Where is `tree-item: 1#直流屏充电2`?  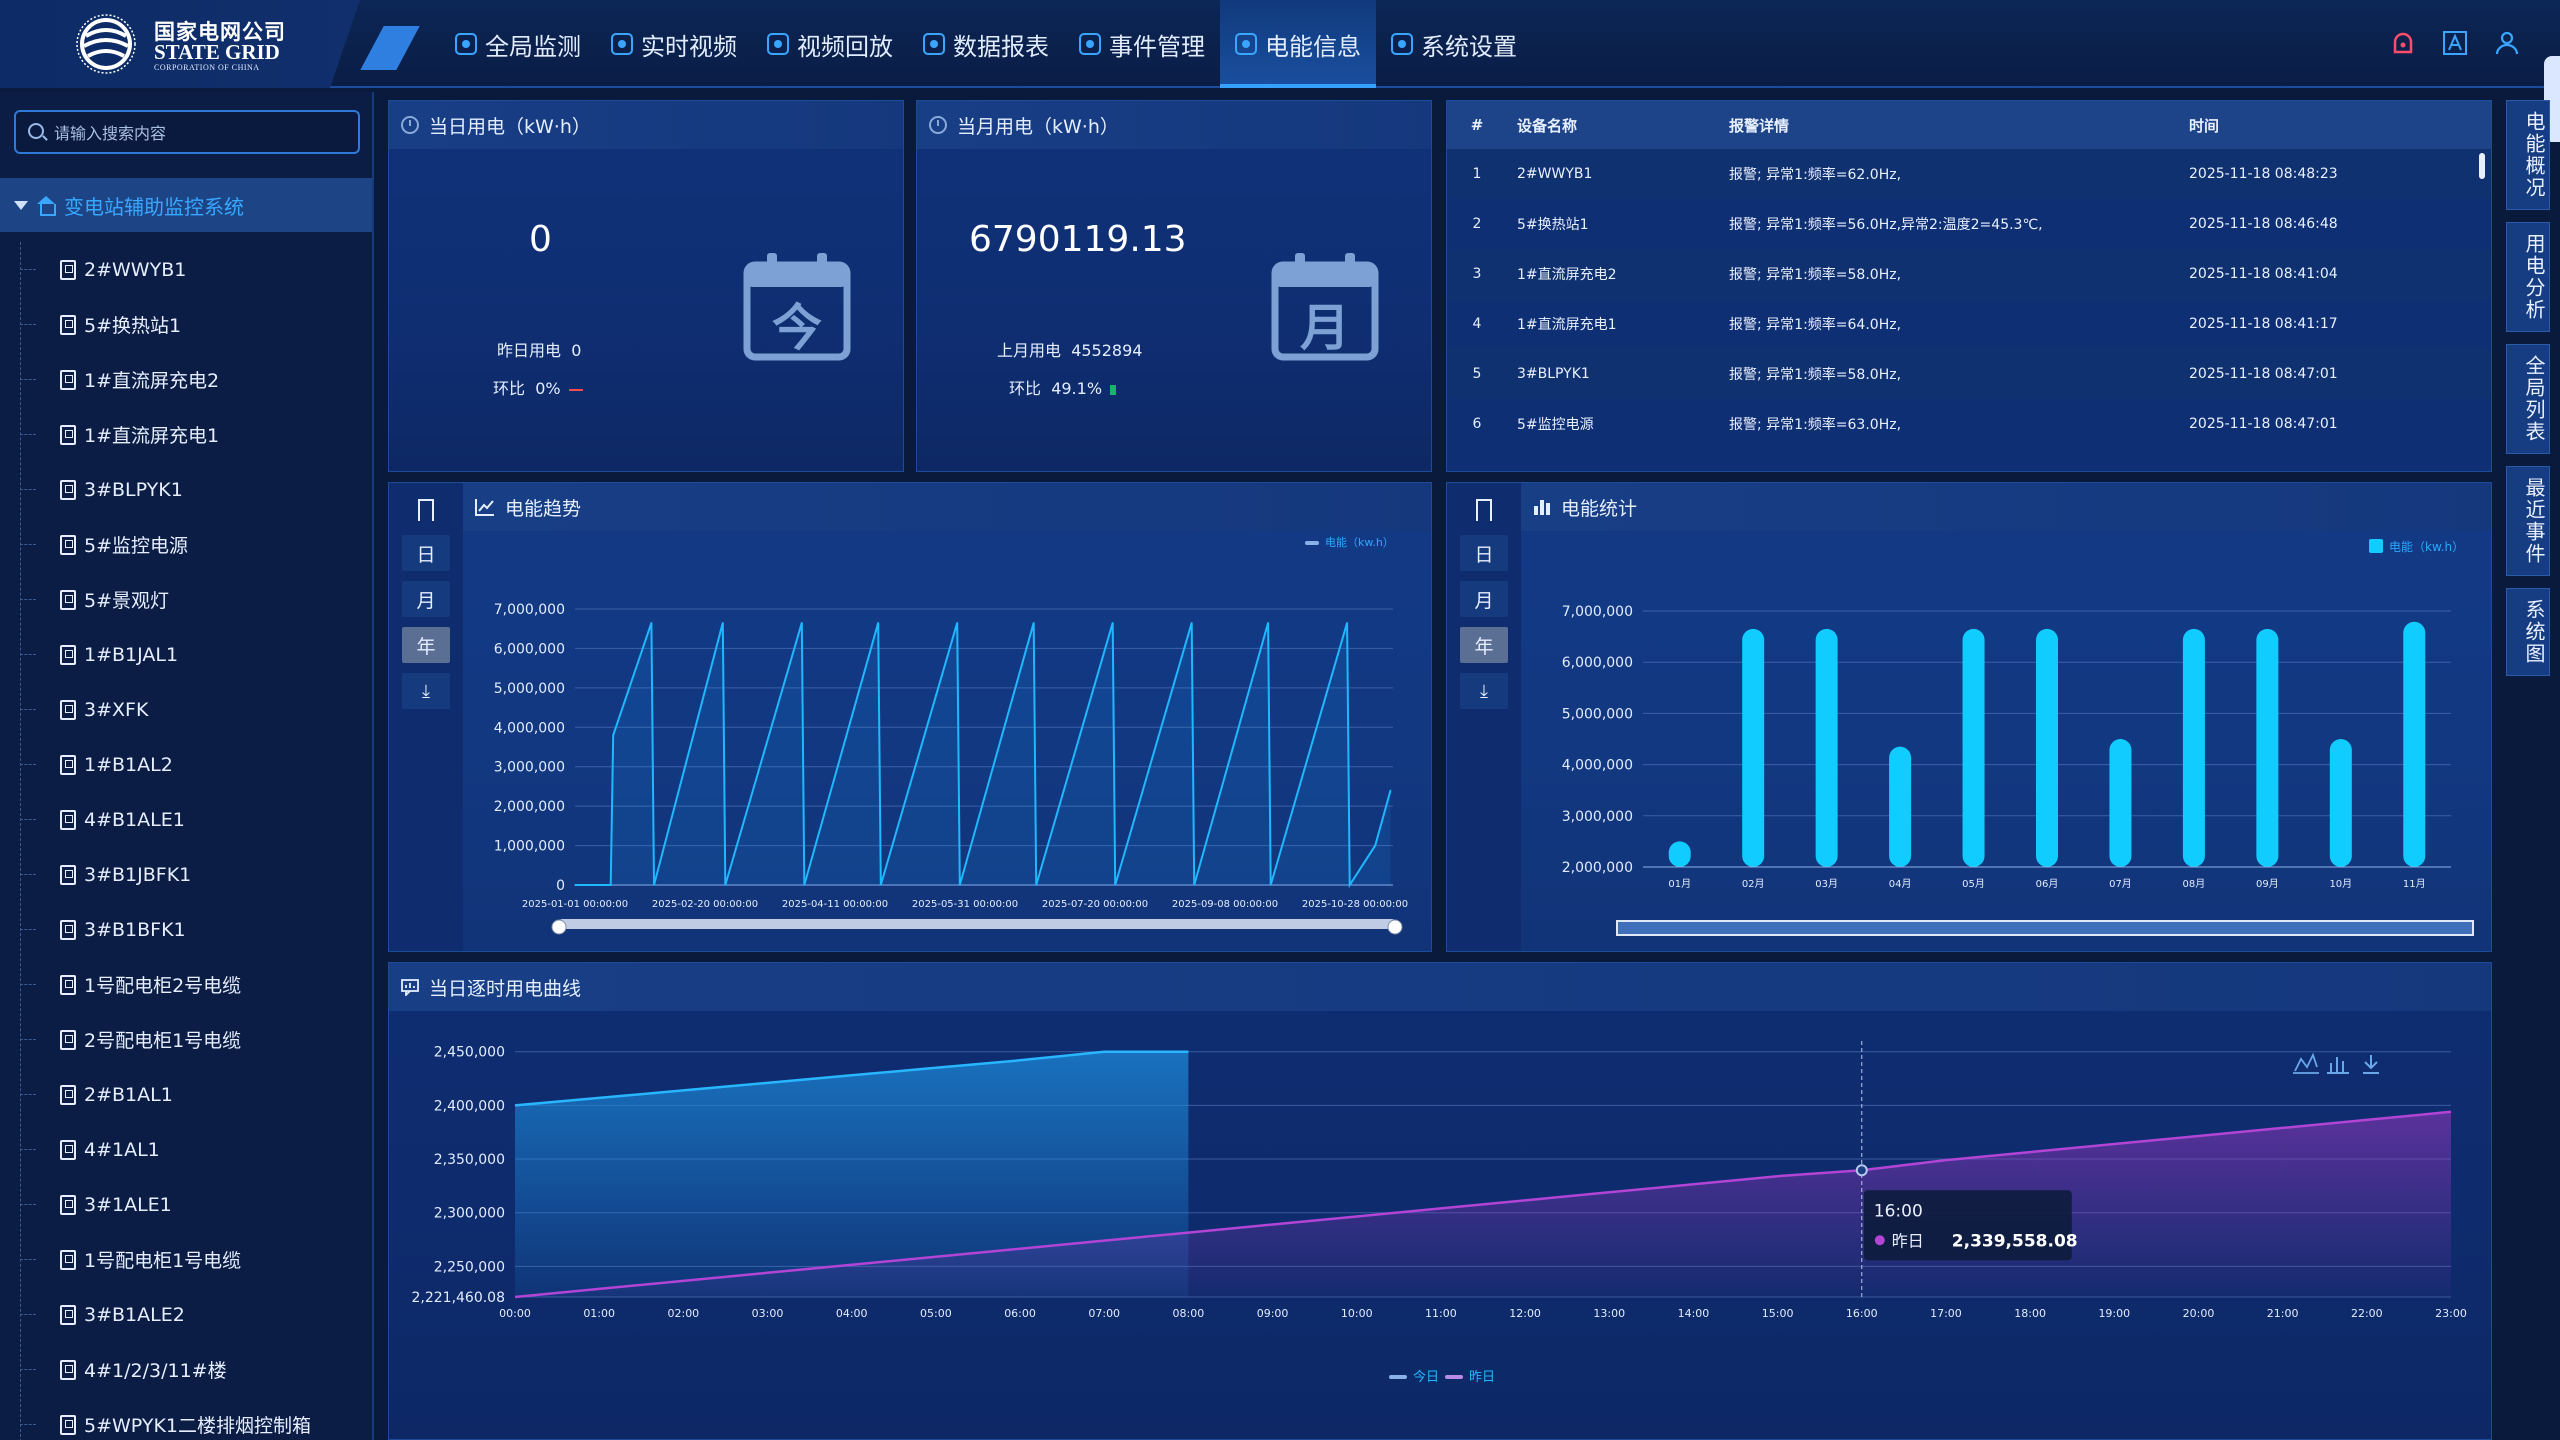 tree-item: 1#直流屏充电2 is located at coordinates (186, 379).